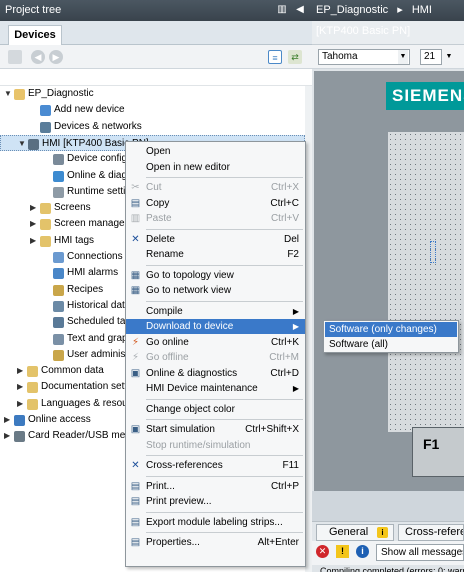 The image size is (464, 572). Describe the element at coordinates (58, 290) in the screenshot. I see `recipes-icon` at that location.